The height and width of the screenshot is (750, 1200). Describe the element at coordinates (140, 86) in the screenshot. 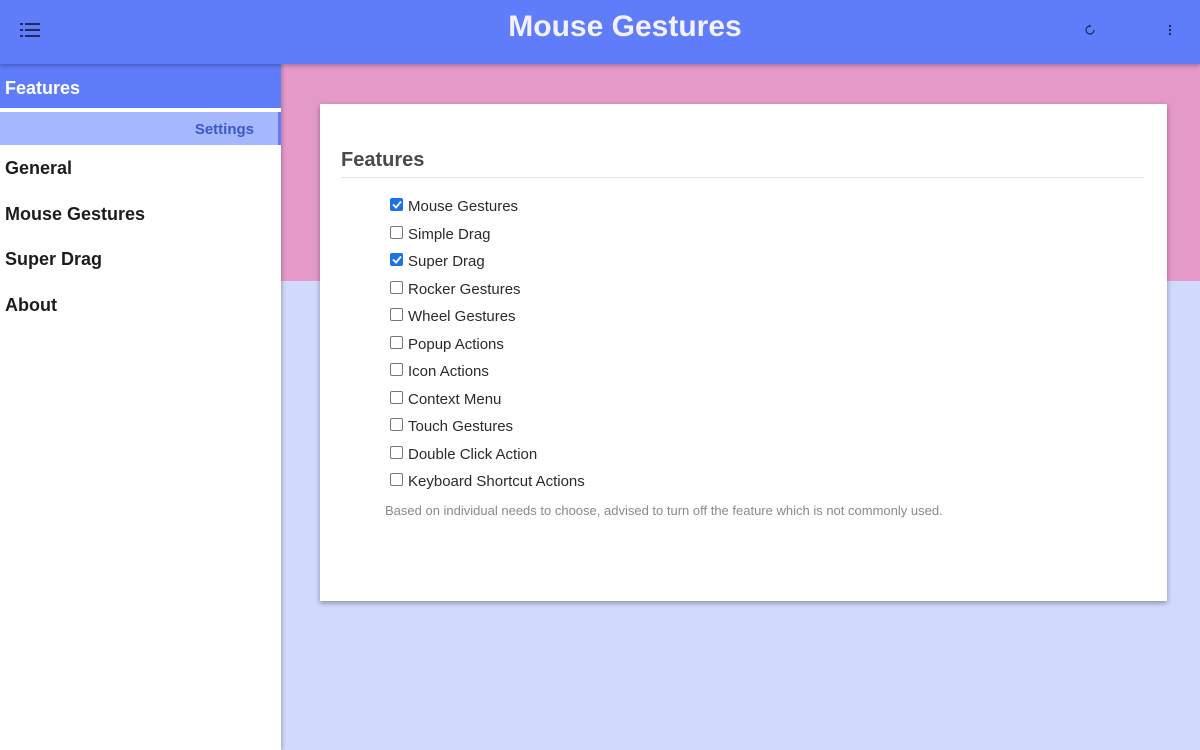

I see `sidebar-section-features: Features` at that location.